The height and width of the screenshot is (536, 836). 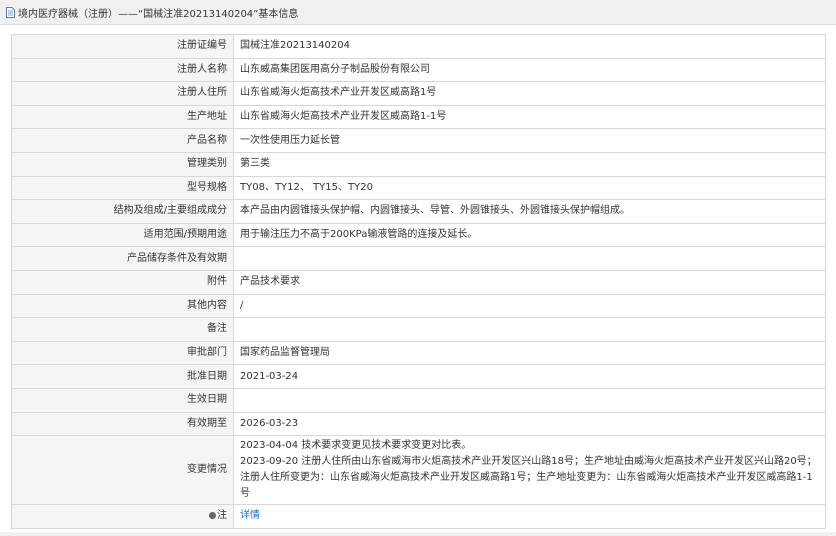 I want to click on row-value: 山东省威海火炬高技术产业开发区威高路1号, so click(x=529, y=93).